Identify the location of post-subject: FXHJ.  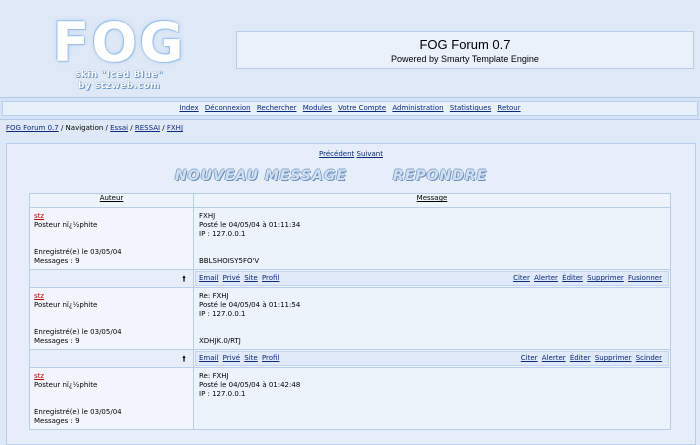
(207, 216).